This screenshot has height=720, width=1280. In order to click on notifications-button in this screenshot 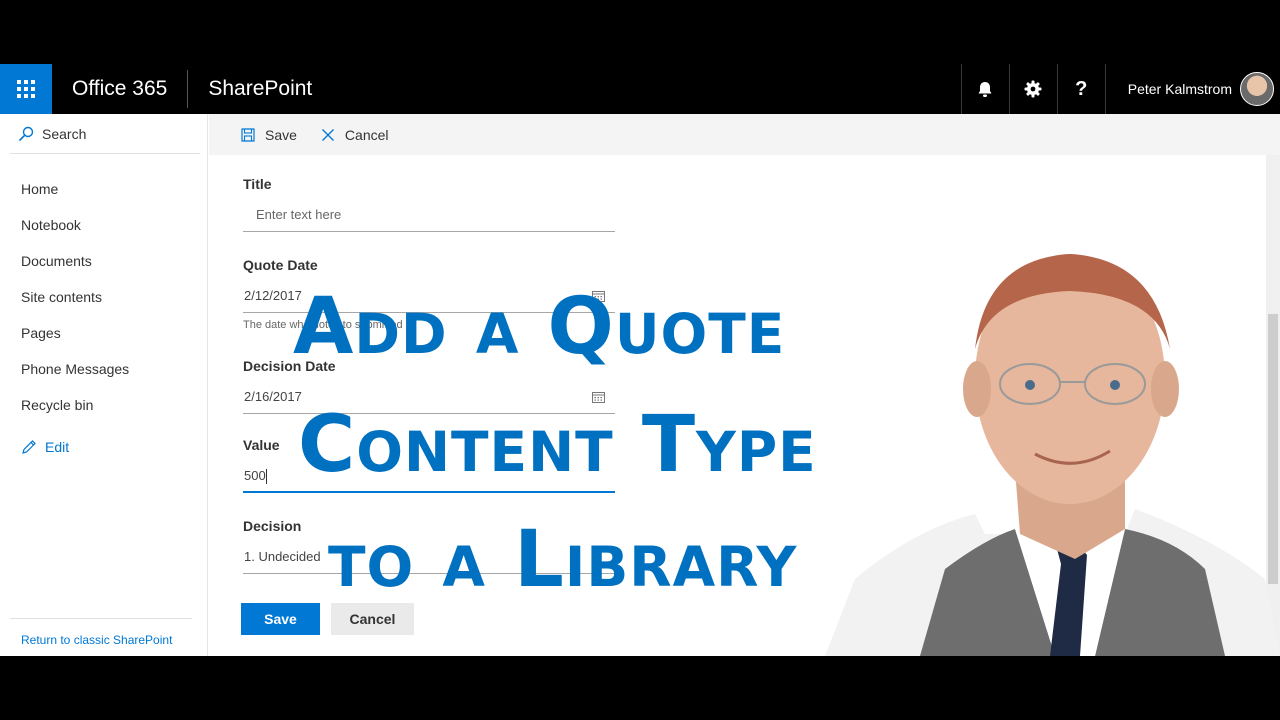, I will do `click(984, 89)`.